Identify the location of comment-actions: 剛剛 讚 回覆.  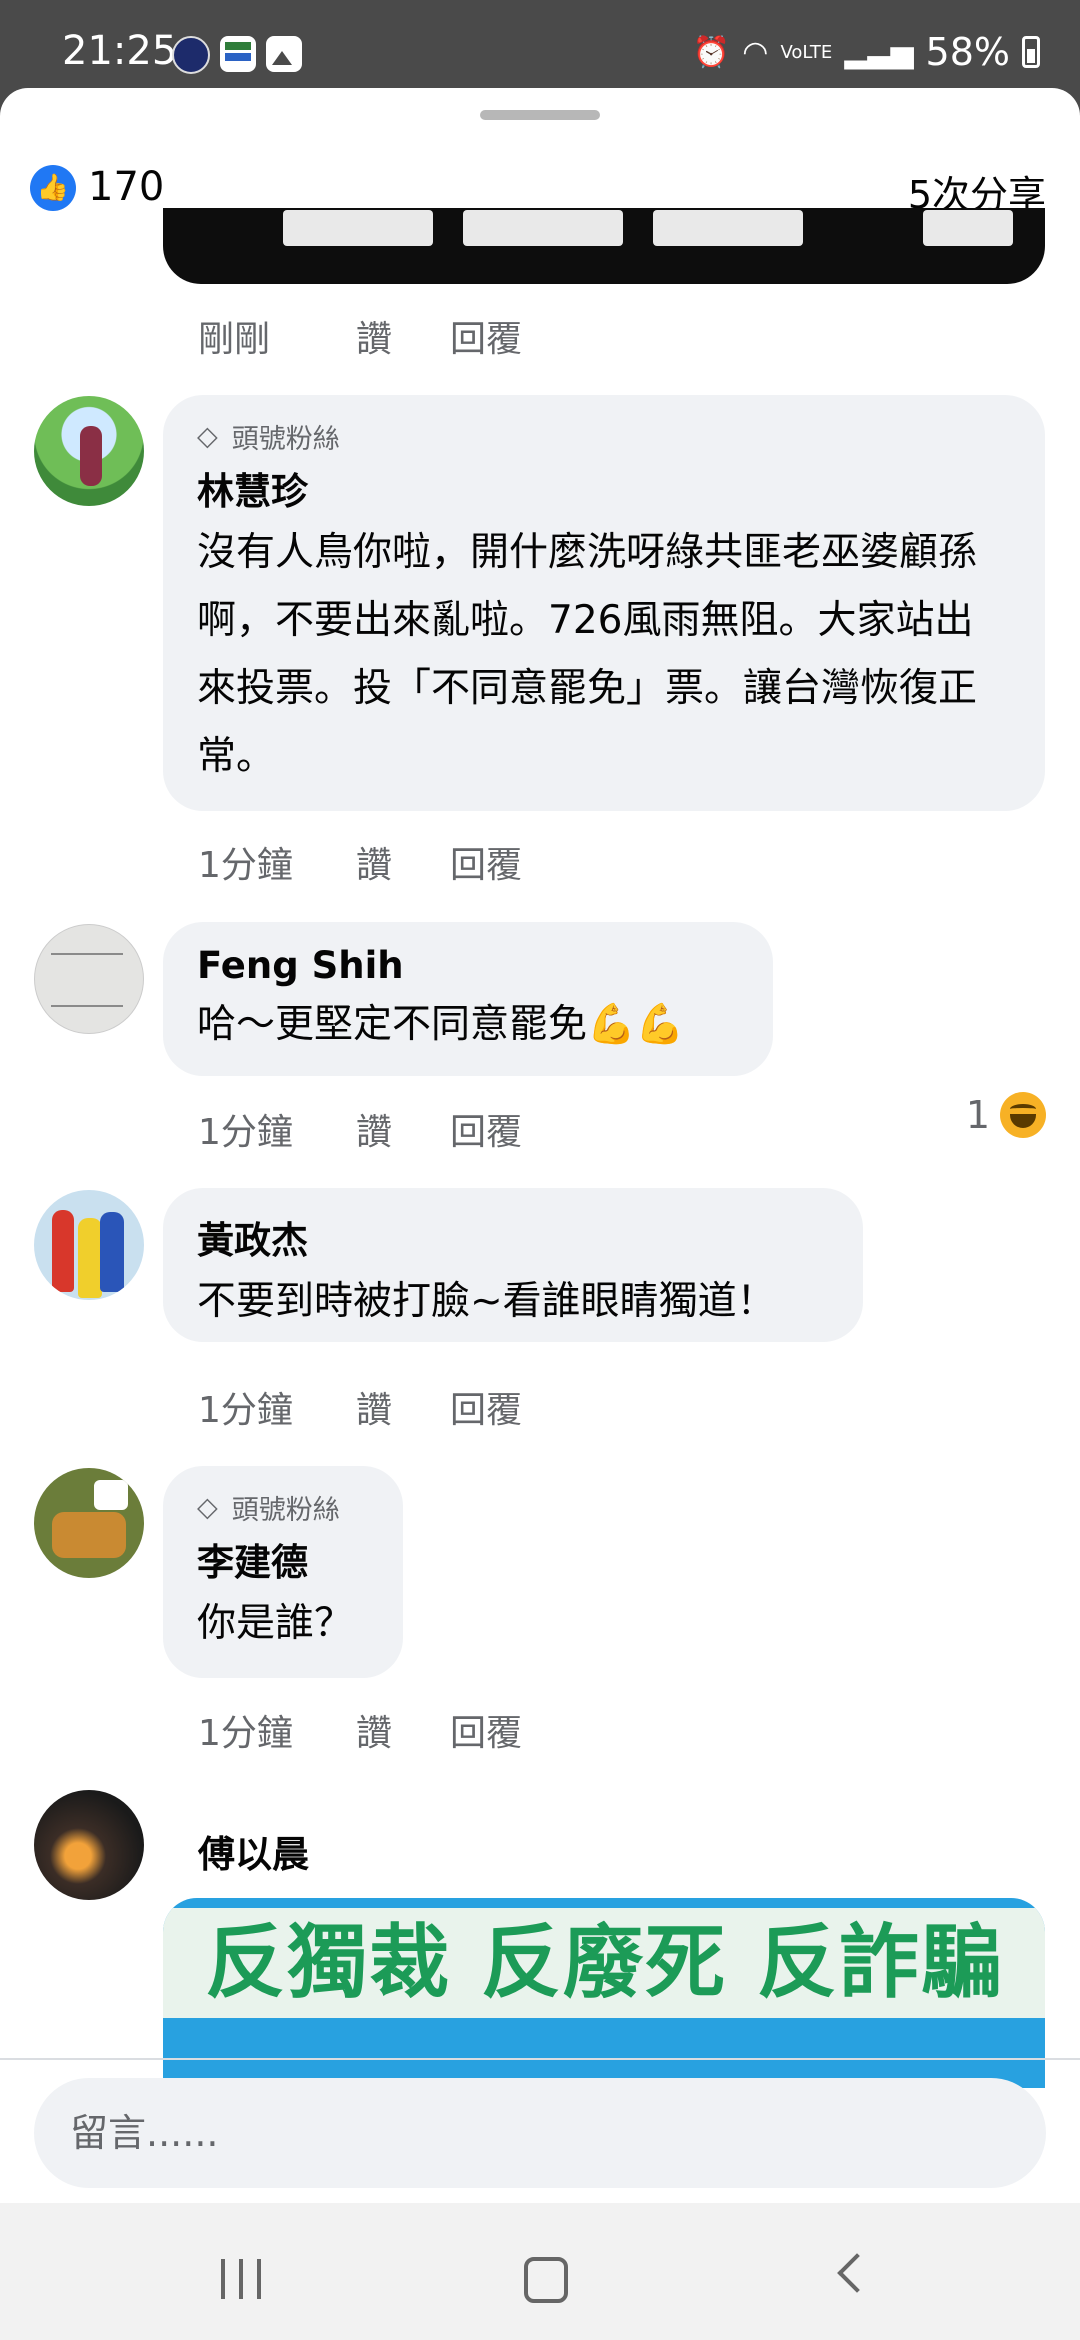
(360, 336).